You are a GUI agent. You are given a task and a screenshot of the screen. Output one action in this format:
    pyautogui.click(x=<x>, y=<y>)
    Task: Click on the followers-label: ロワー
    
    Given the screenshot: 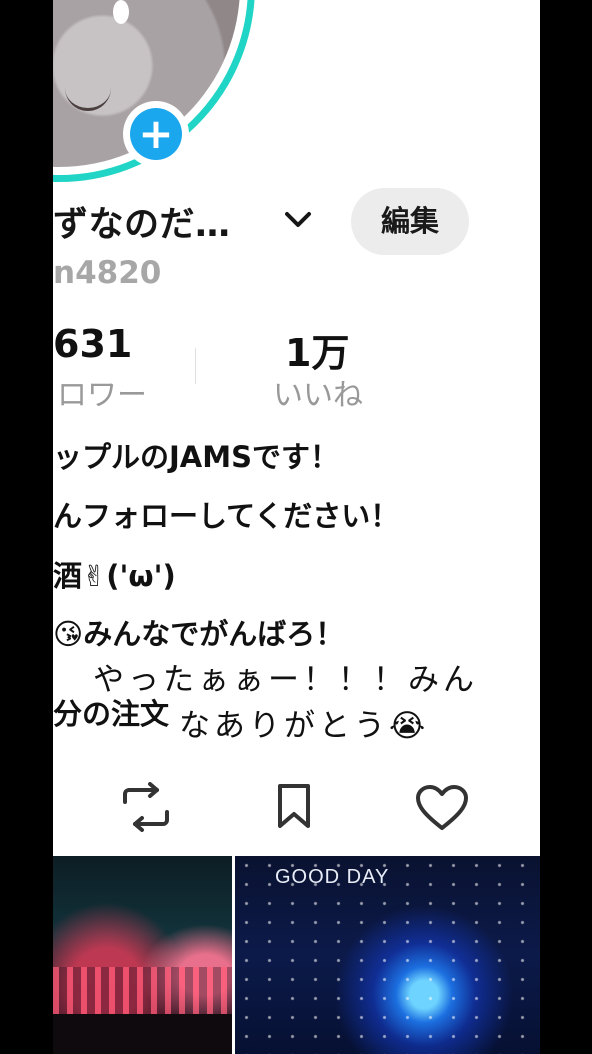 What is the action you would take?
    pyautogui.click(x=102, y=392)
    